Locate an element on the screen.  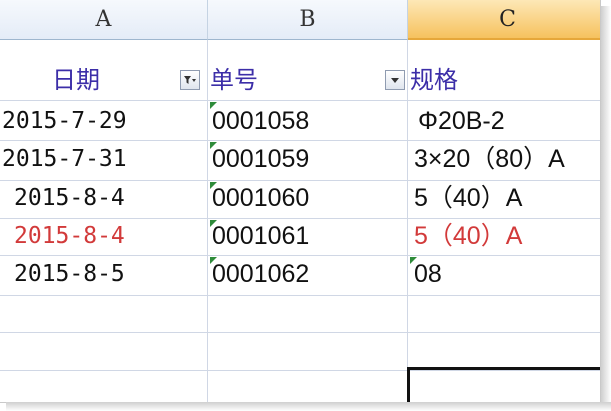
funnel-glyph is located at coordinates (190, 80).